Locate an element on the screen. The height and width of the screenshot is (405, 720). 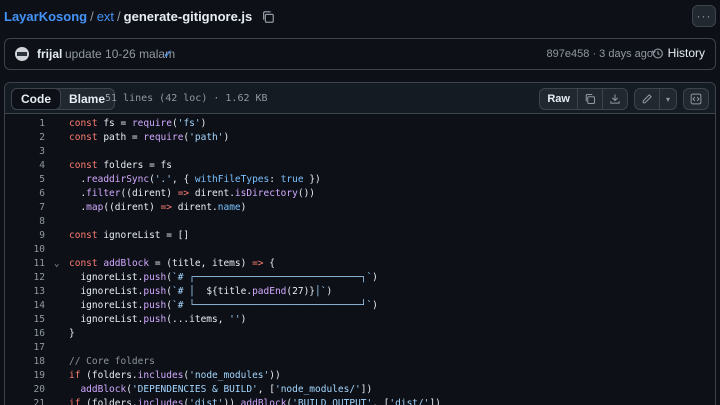
edit-button is located at coordinates (647, 99).